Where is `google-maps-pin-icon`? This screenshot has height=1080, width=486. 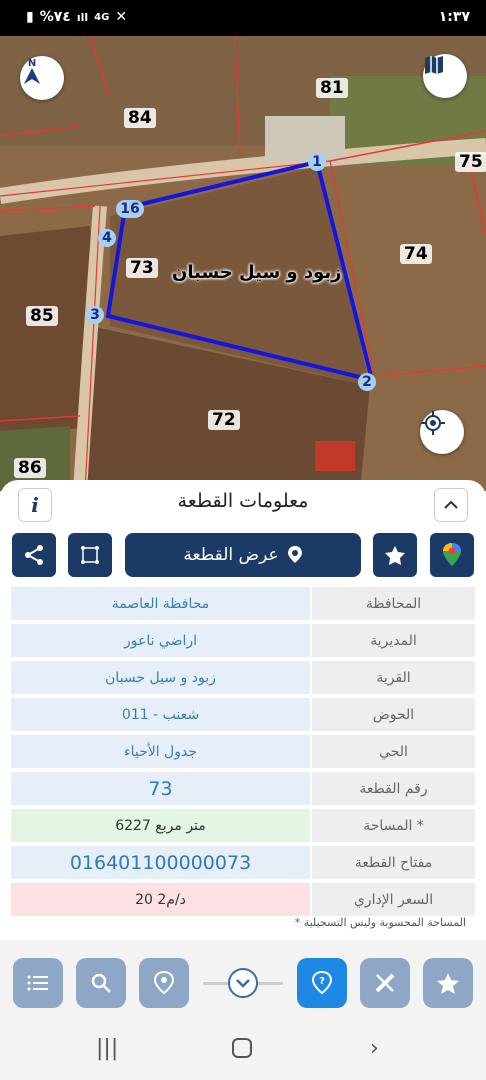
google-maps-pin-icon is located at coordinates (452, 554).